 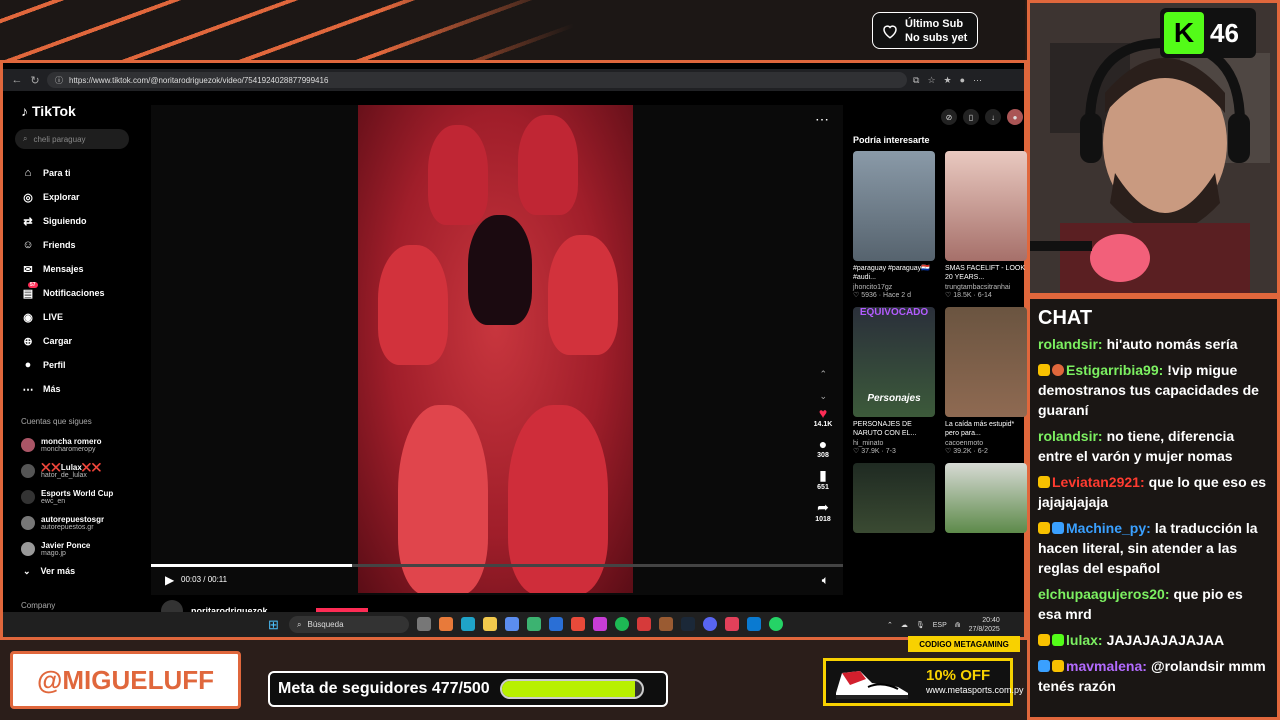 What do you see at coordinates (571, 689) in the screenshot?
I see `follower-goal-bar` at bounding box center [571, 689].